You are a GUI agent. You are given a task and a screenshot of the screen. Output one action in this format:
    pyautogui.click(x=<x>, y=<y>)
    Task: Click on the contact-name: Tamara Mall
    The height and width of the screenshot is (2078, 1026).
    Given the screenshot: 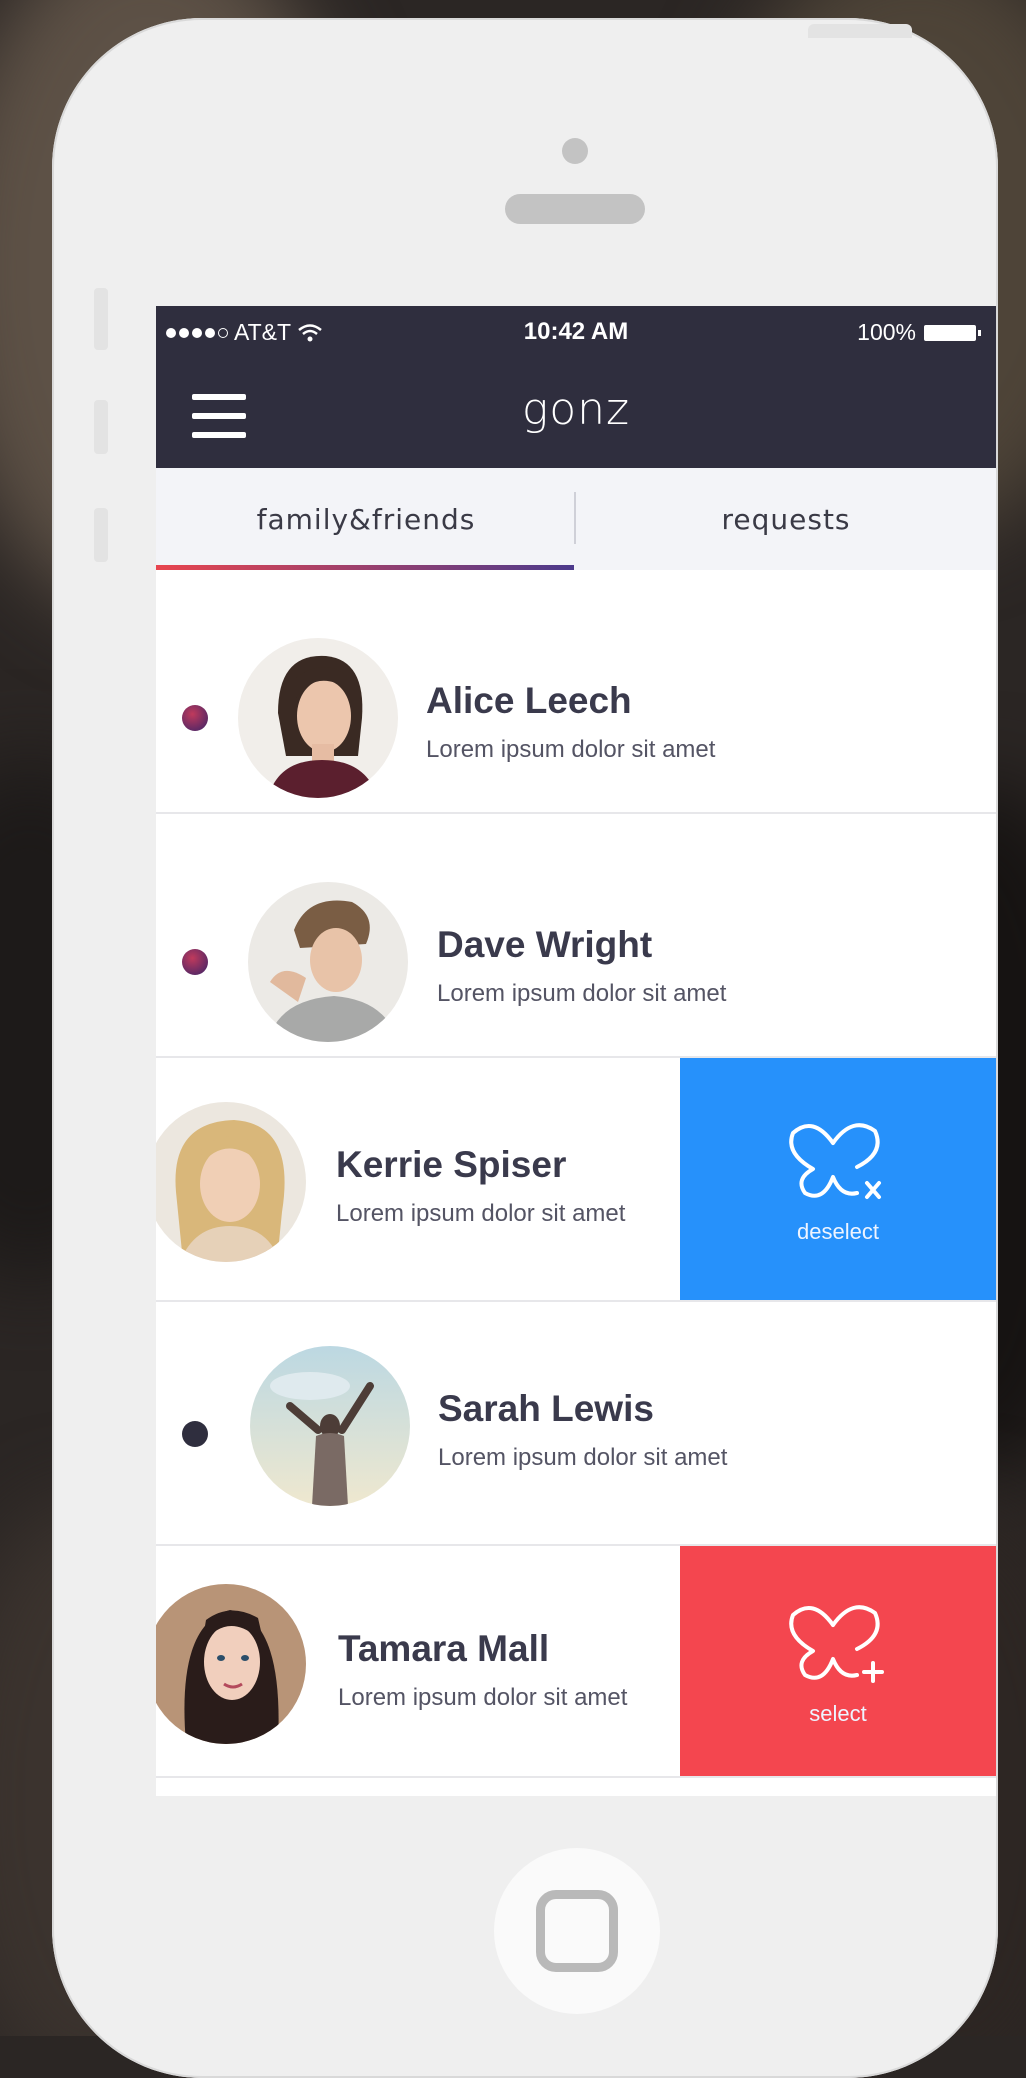 What is the action you would take?
    pyautogui.click(x=444, y=1648)
    